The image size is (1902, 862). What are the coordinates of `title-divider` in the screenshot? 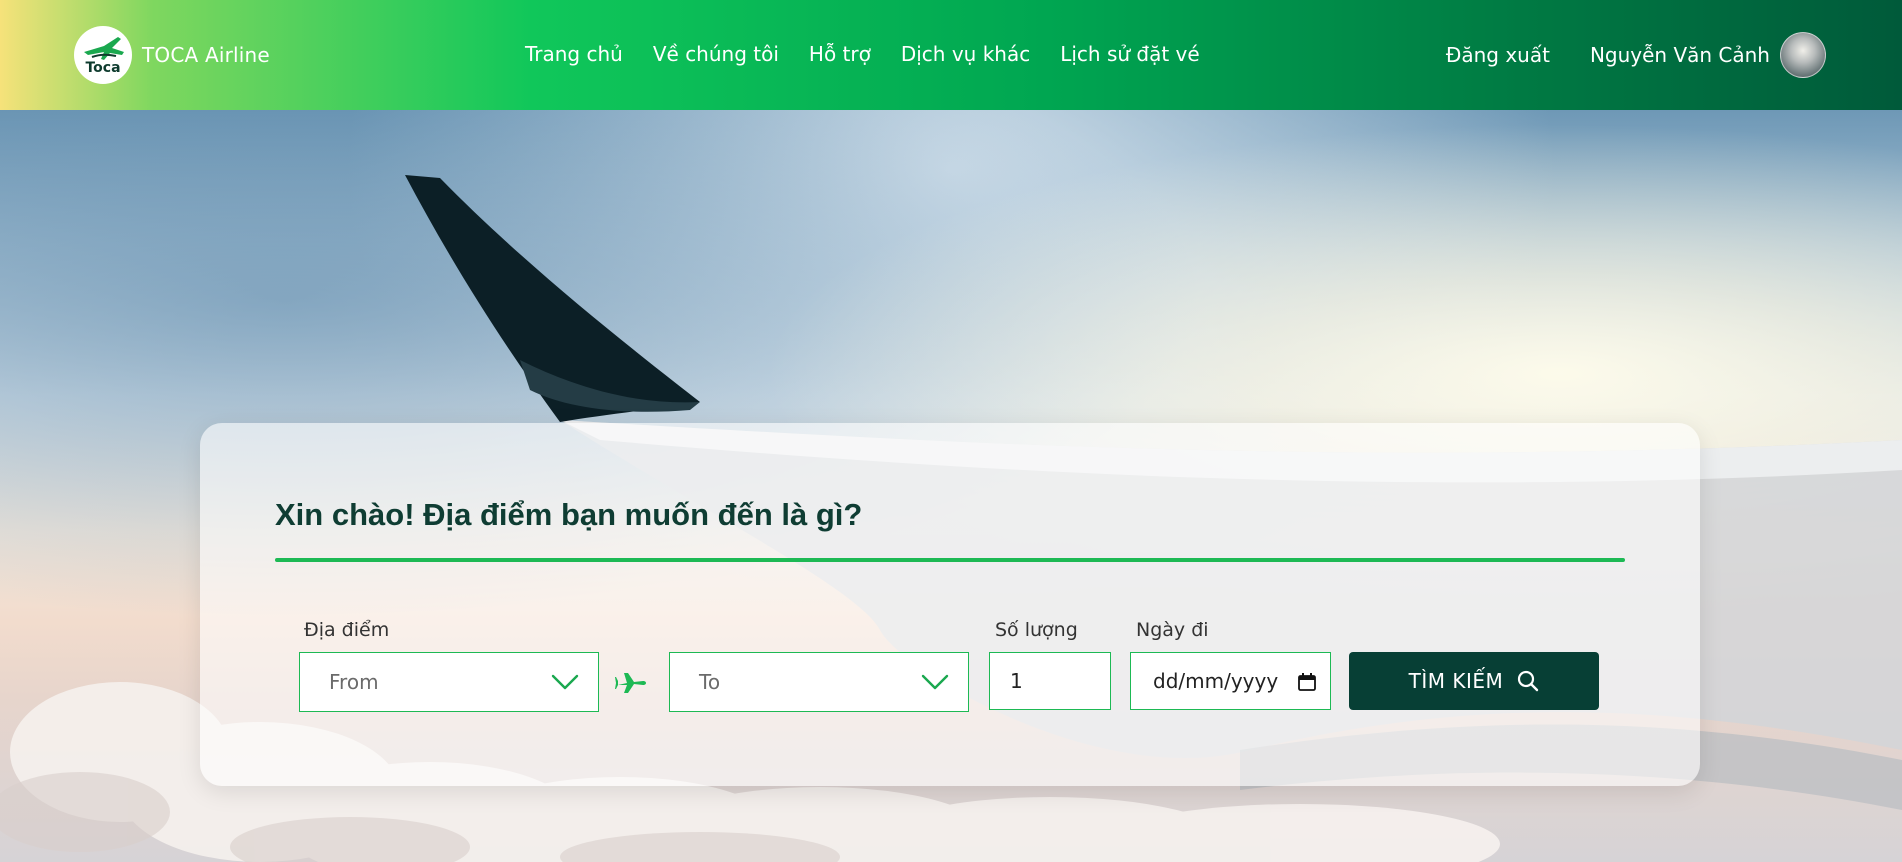 It's located at (950, 560).